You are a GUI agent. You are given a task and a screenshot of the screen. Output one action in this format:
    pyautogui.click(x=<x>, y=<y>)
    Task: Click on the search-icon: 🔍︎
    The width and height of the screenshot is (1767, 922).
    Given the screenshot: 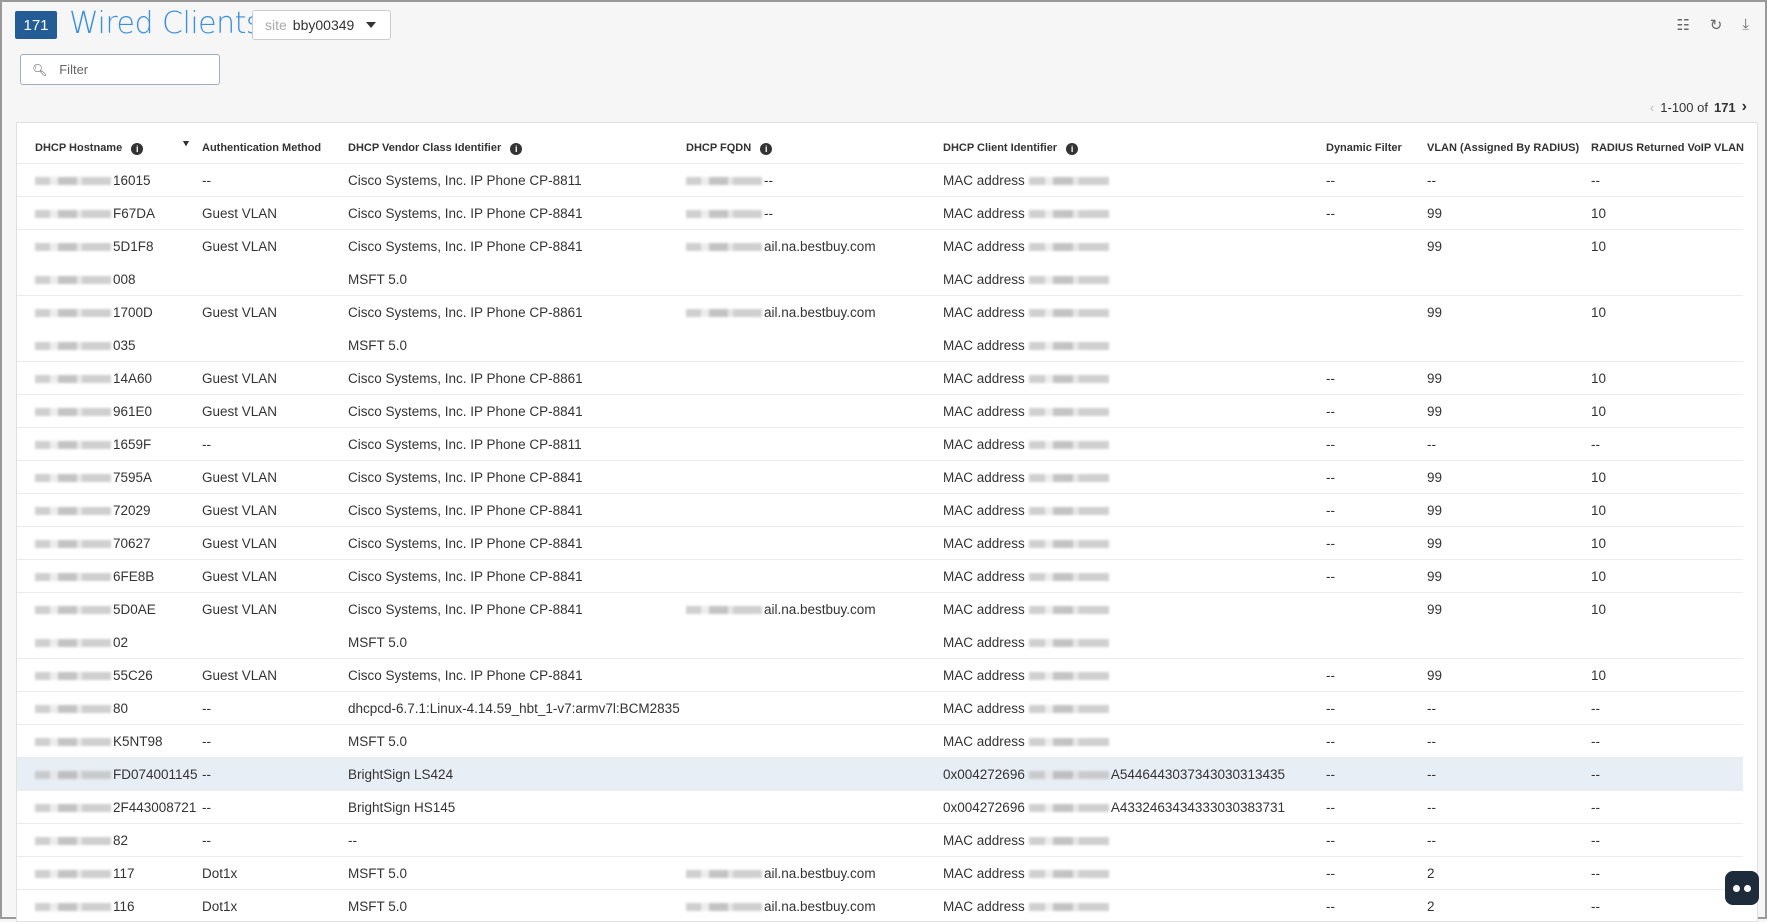 What is the action you would take?
    pyautogui.click(x=40, y=69)
    